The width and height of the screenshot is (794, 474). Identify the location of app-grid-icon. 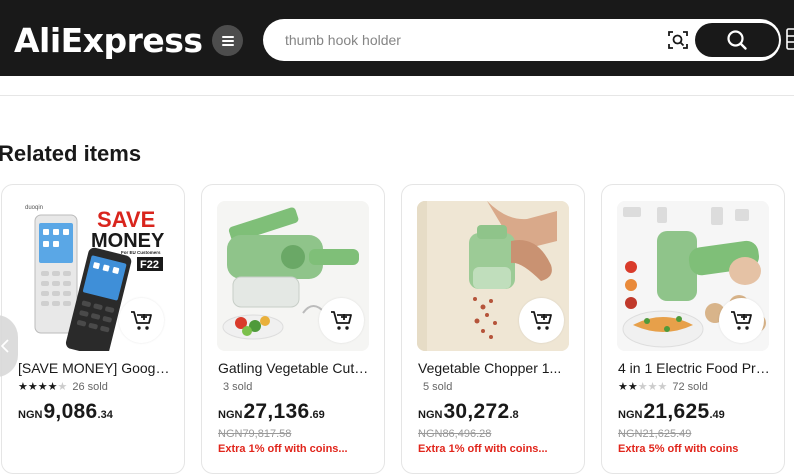
(790, 39).